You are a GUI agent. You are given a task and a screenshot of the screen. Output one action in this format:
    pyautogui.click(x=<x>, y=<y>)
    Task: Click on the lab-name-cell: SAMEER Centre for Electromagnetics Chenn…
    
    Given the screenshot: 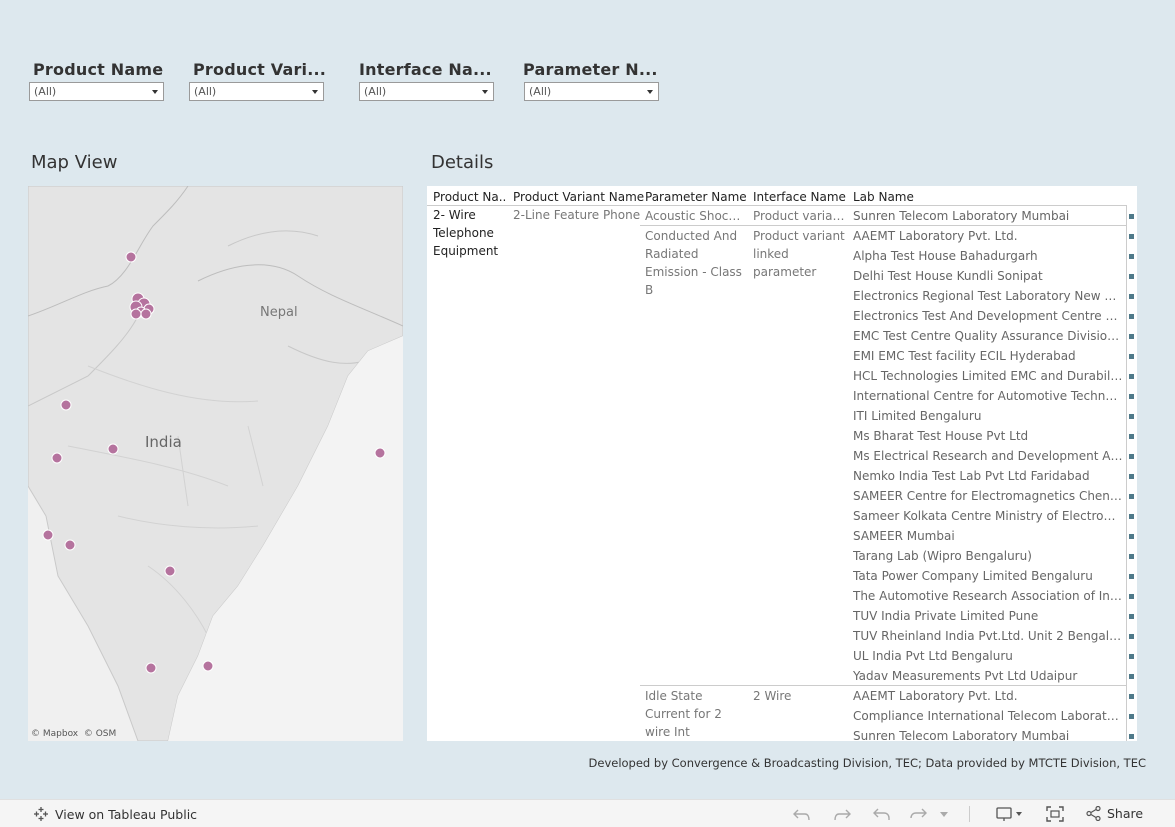 What is the action you would take?
    pyautogui.click(x=988, y=496)
    